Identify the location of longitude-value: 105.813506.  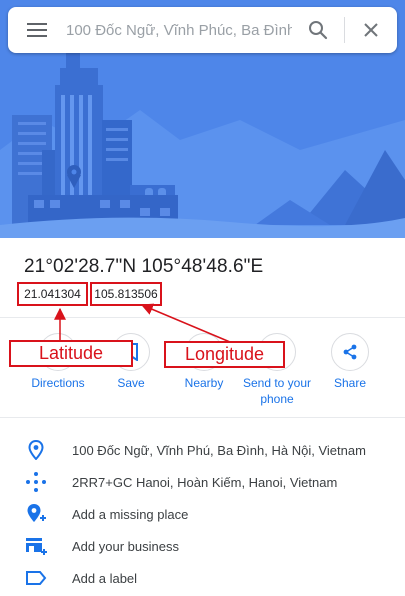
(126, 294).